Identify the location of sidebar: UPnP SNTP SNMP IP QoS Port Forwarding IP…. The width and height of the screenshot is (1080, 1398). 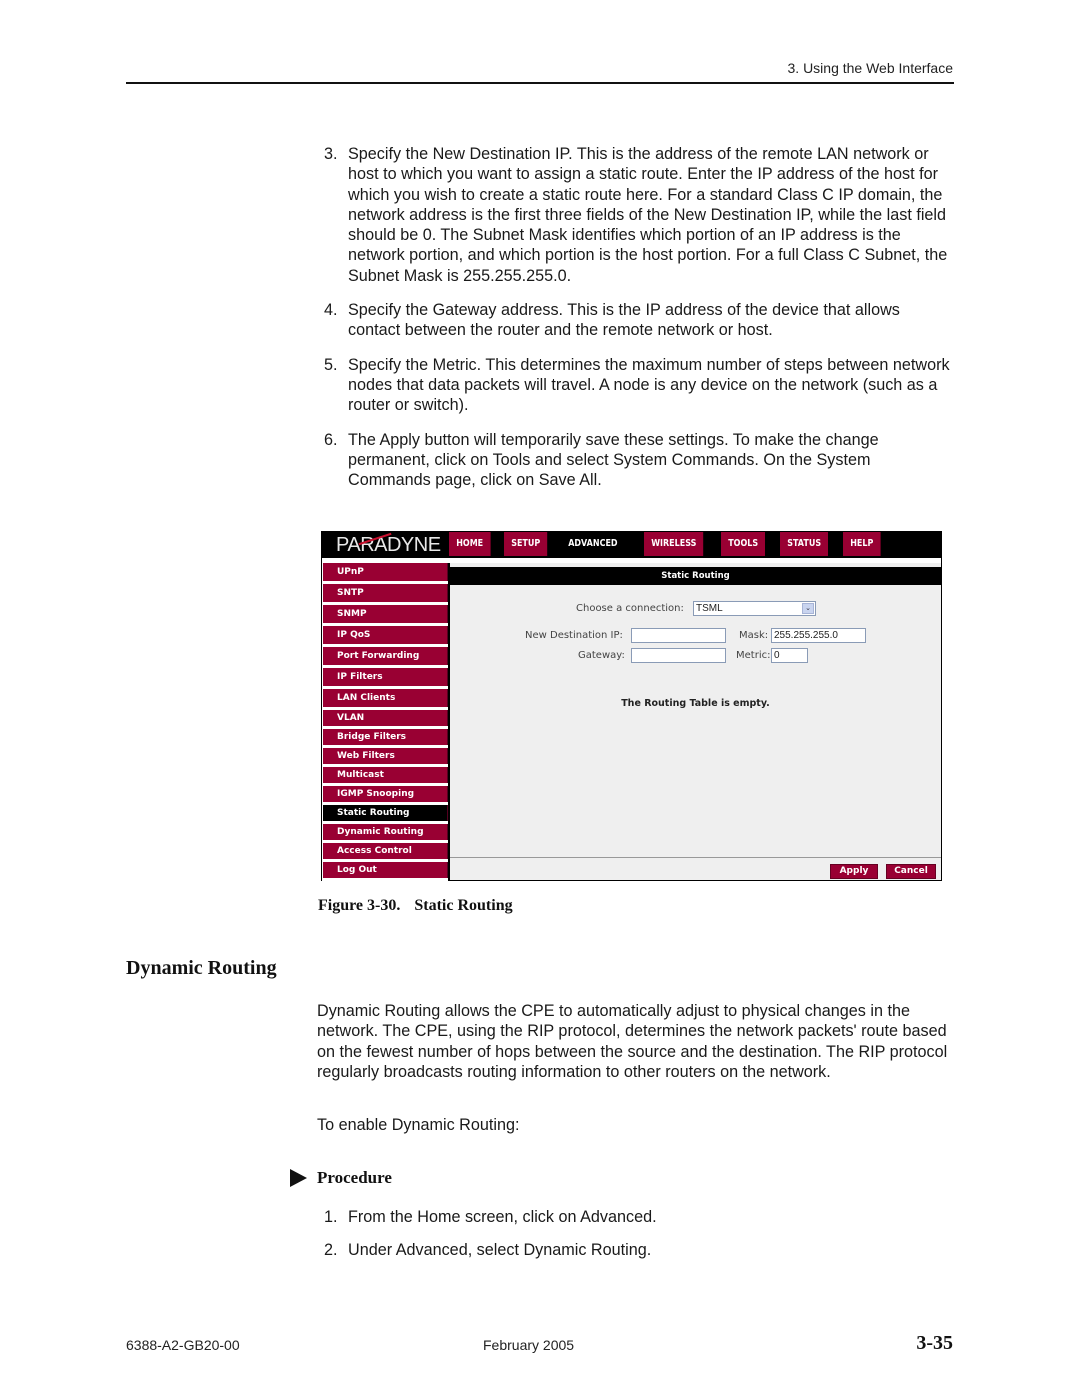
(385, 722).